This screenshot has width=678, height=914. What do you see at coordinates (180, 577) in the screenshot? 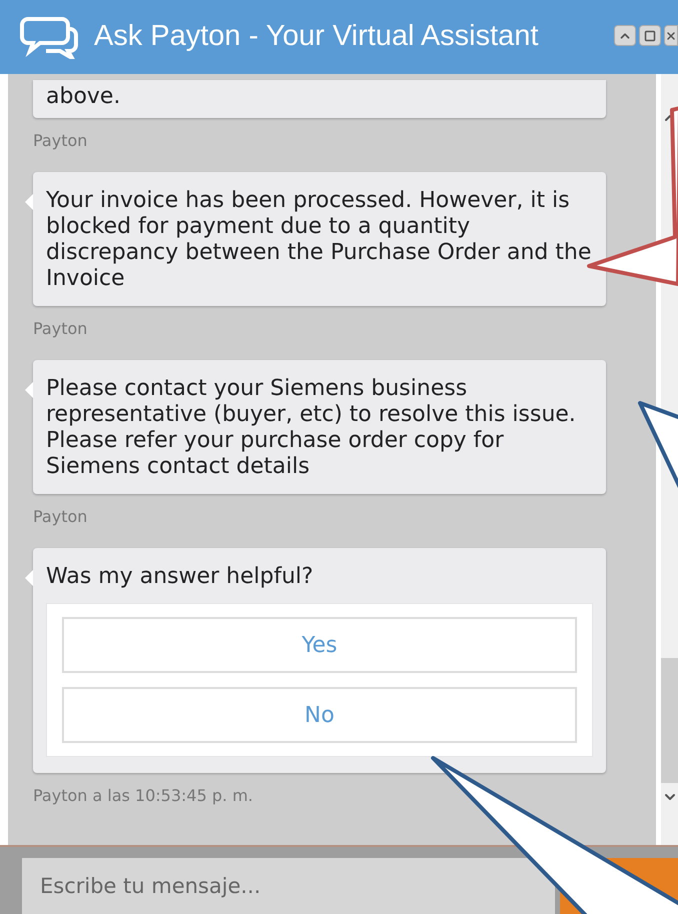
I see `message-text: Was my answer helpful?` at bounding box center [180, 577].